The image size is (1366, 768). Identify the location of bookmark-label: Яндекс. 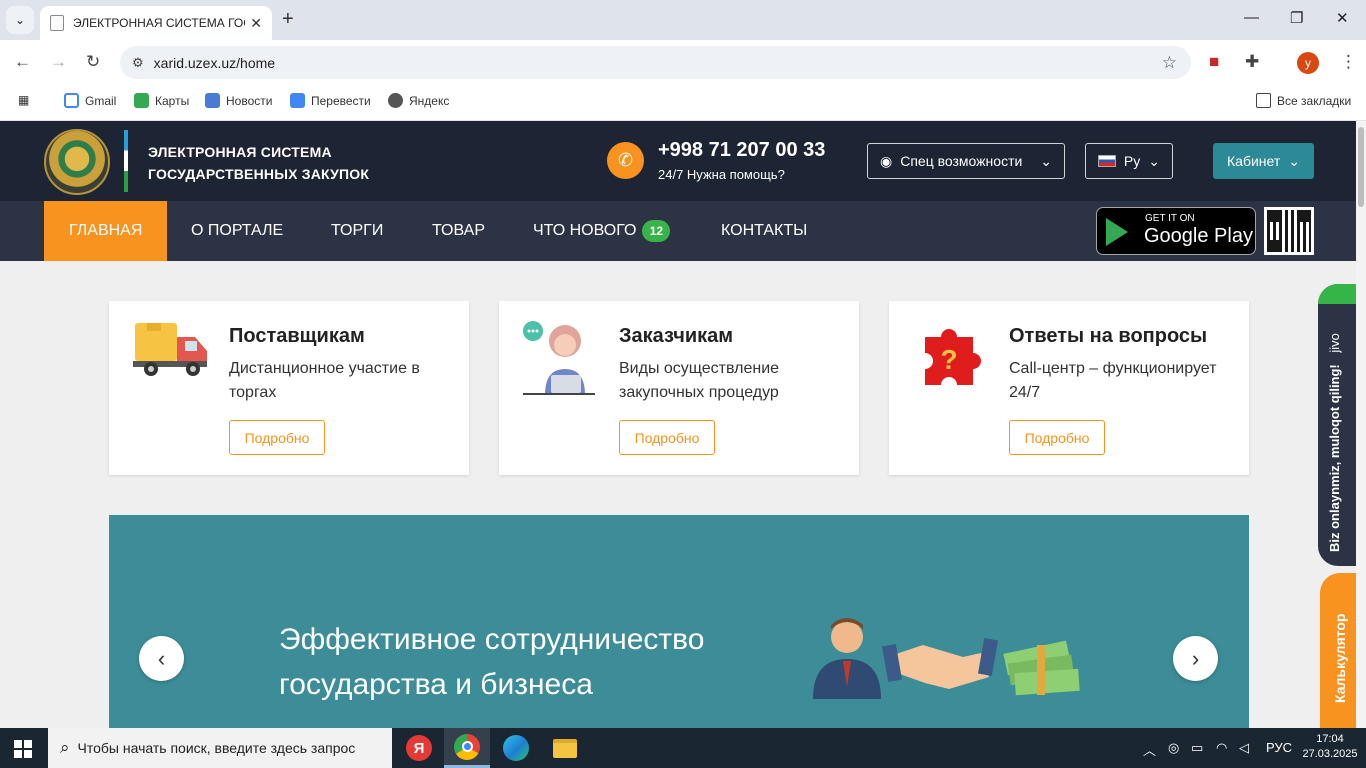
(429, 100).